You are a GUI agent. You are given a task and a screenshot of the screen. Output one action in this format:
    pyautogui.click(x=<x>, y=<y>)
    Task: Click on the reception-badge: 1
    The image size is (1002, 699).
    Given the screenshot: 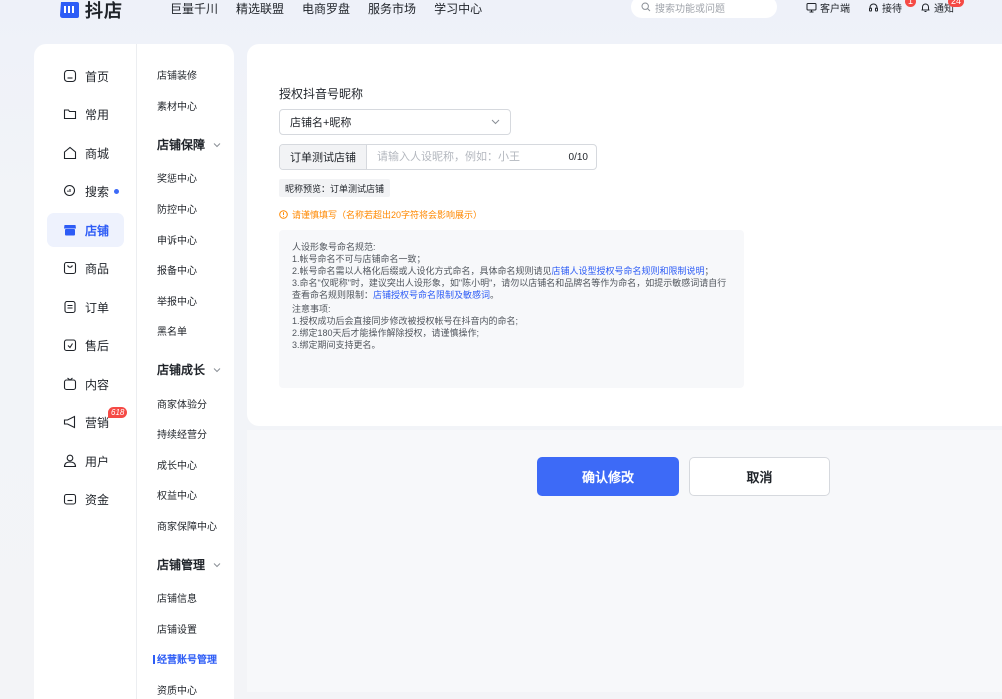 What is the action you would take?
    pyautogui.click(x=911, y=3)
    